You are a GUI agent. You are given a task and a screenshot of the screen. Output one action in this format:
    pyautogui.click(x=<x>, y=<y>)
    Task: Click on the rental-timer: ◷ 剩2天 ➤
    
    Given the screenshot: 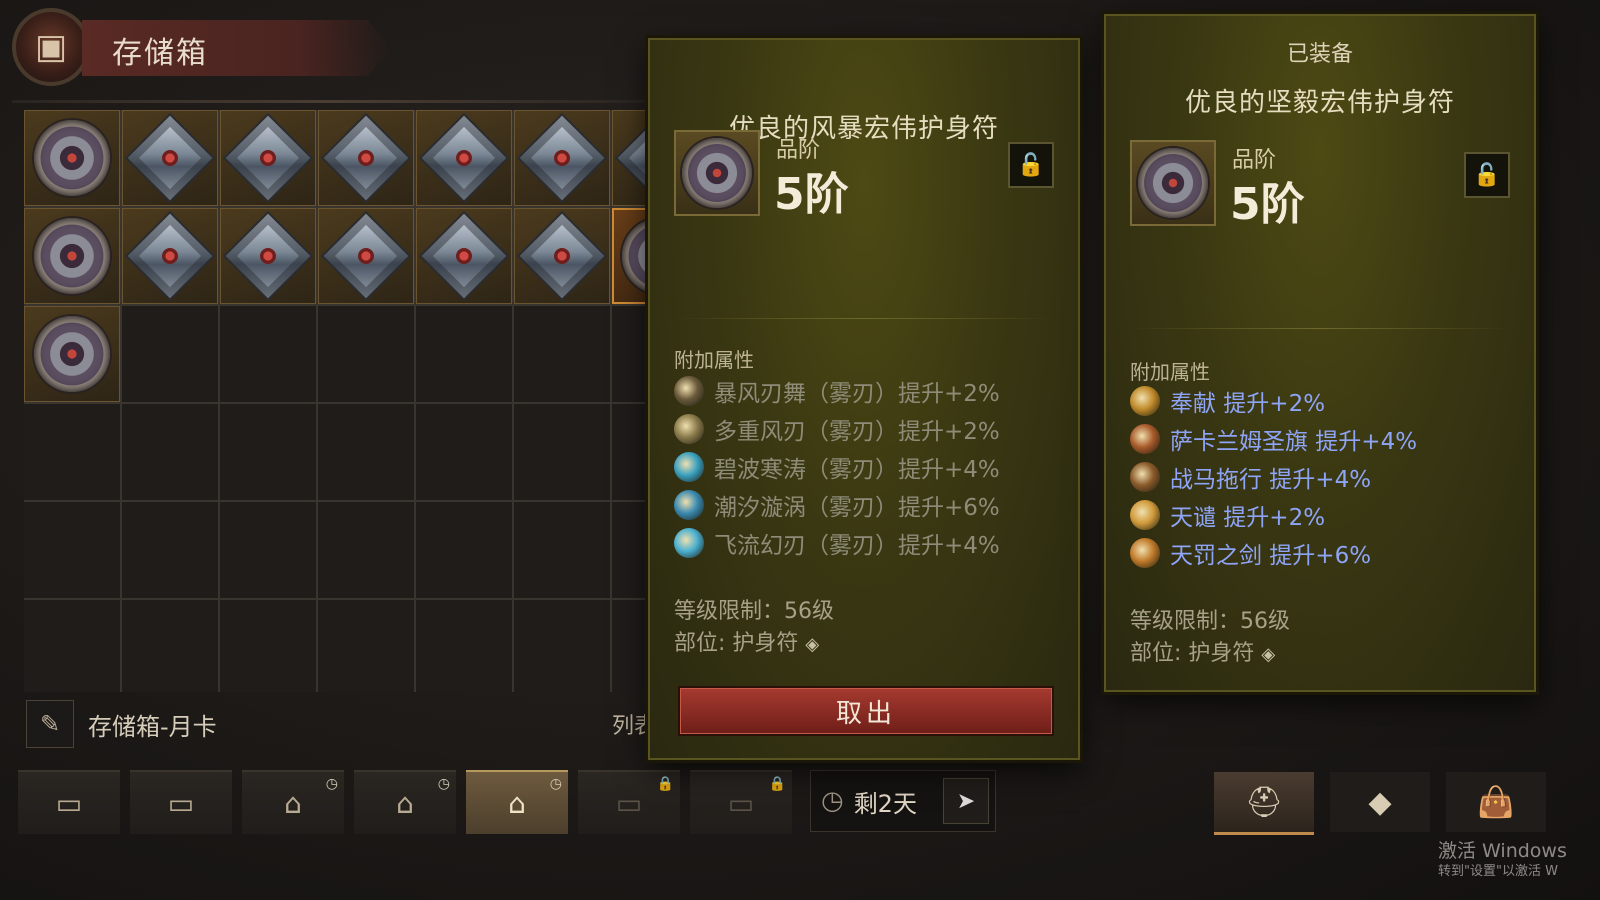 What is the action you would take?
    pyautogui.click(x=903, y=801)
    